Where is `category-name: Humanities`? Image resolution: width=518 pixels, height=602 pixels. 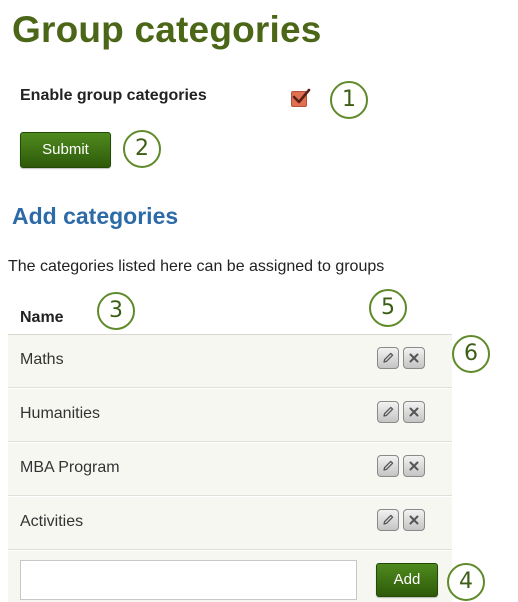
category-name: Humanities is located at coordinates (60, 413).